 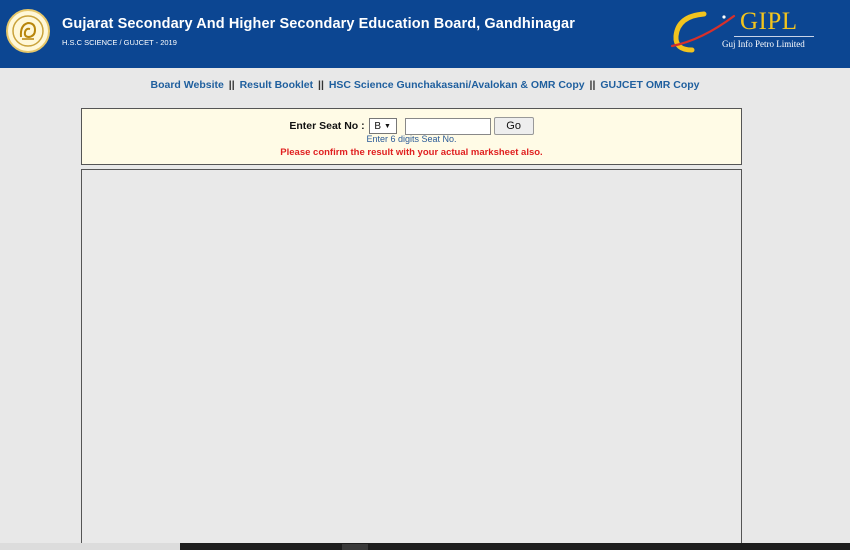 I want to click on seat-series-value: B, so click(x=377, y=126).